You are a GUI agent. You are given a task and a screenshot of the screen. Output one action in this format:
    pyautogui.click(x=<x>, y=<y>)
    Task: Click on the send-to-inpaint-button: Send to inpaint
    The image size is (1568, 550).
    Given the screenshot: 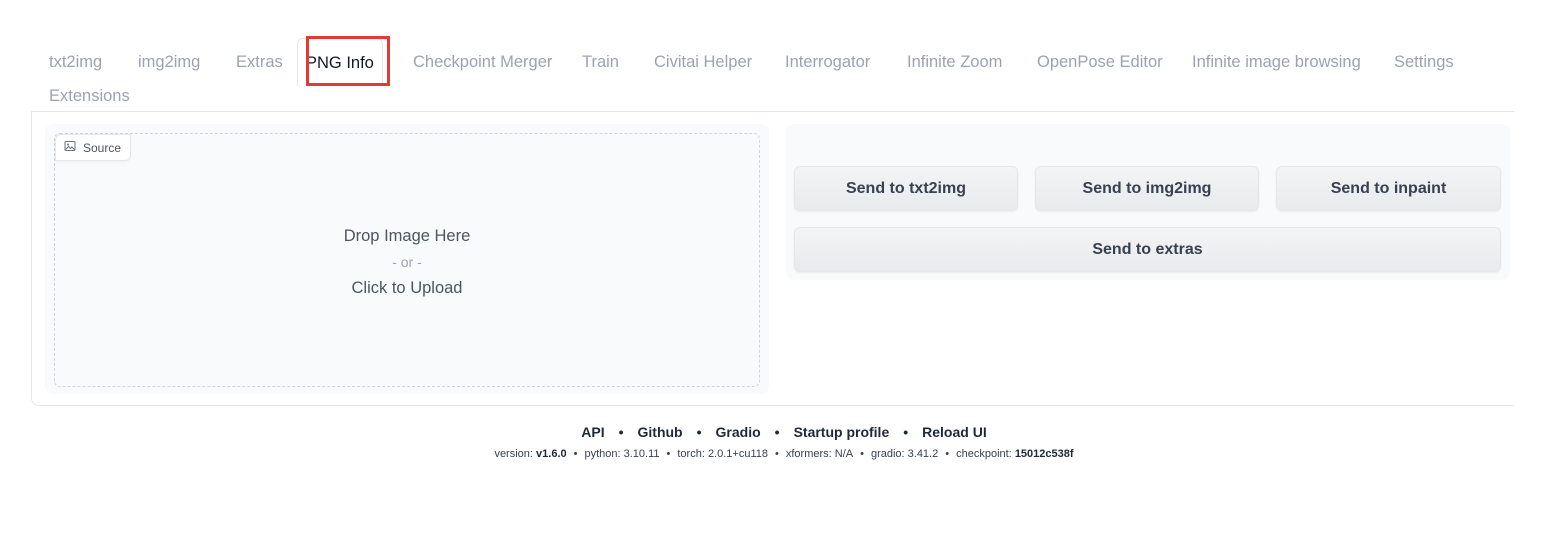 What is the action you would take?
    pyautogui.click(x=1388, y=188)
    